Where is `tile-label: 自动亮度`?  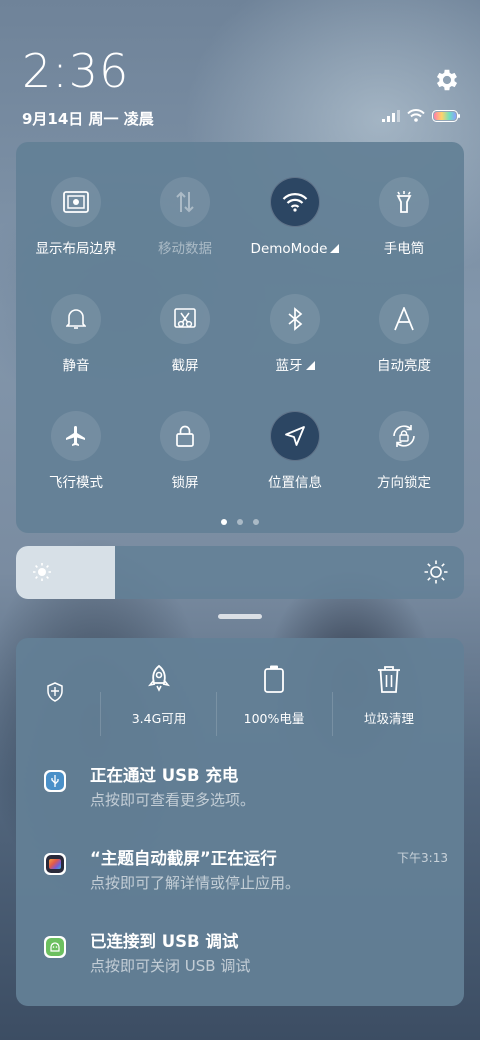 tile-label: 自动亮度 is located at coordinates (404, 366).